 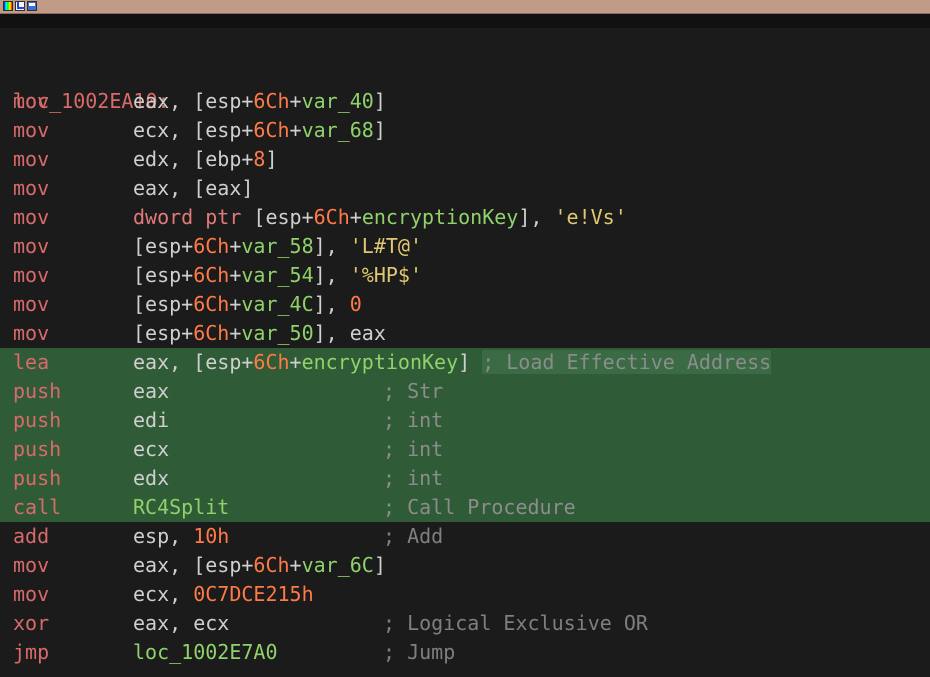 I want to click on instruction-comment: ; Call Procedure, so click(x=479, y=507).